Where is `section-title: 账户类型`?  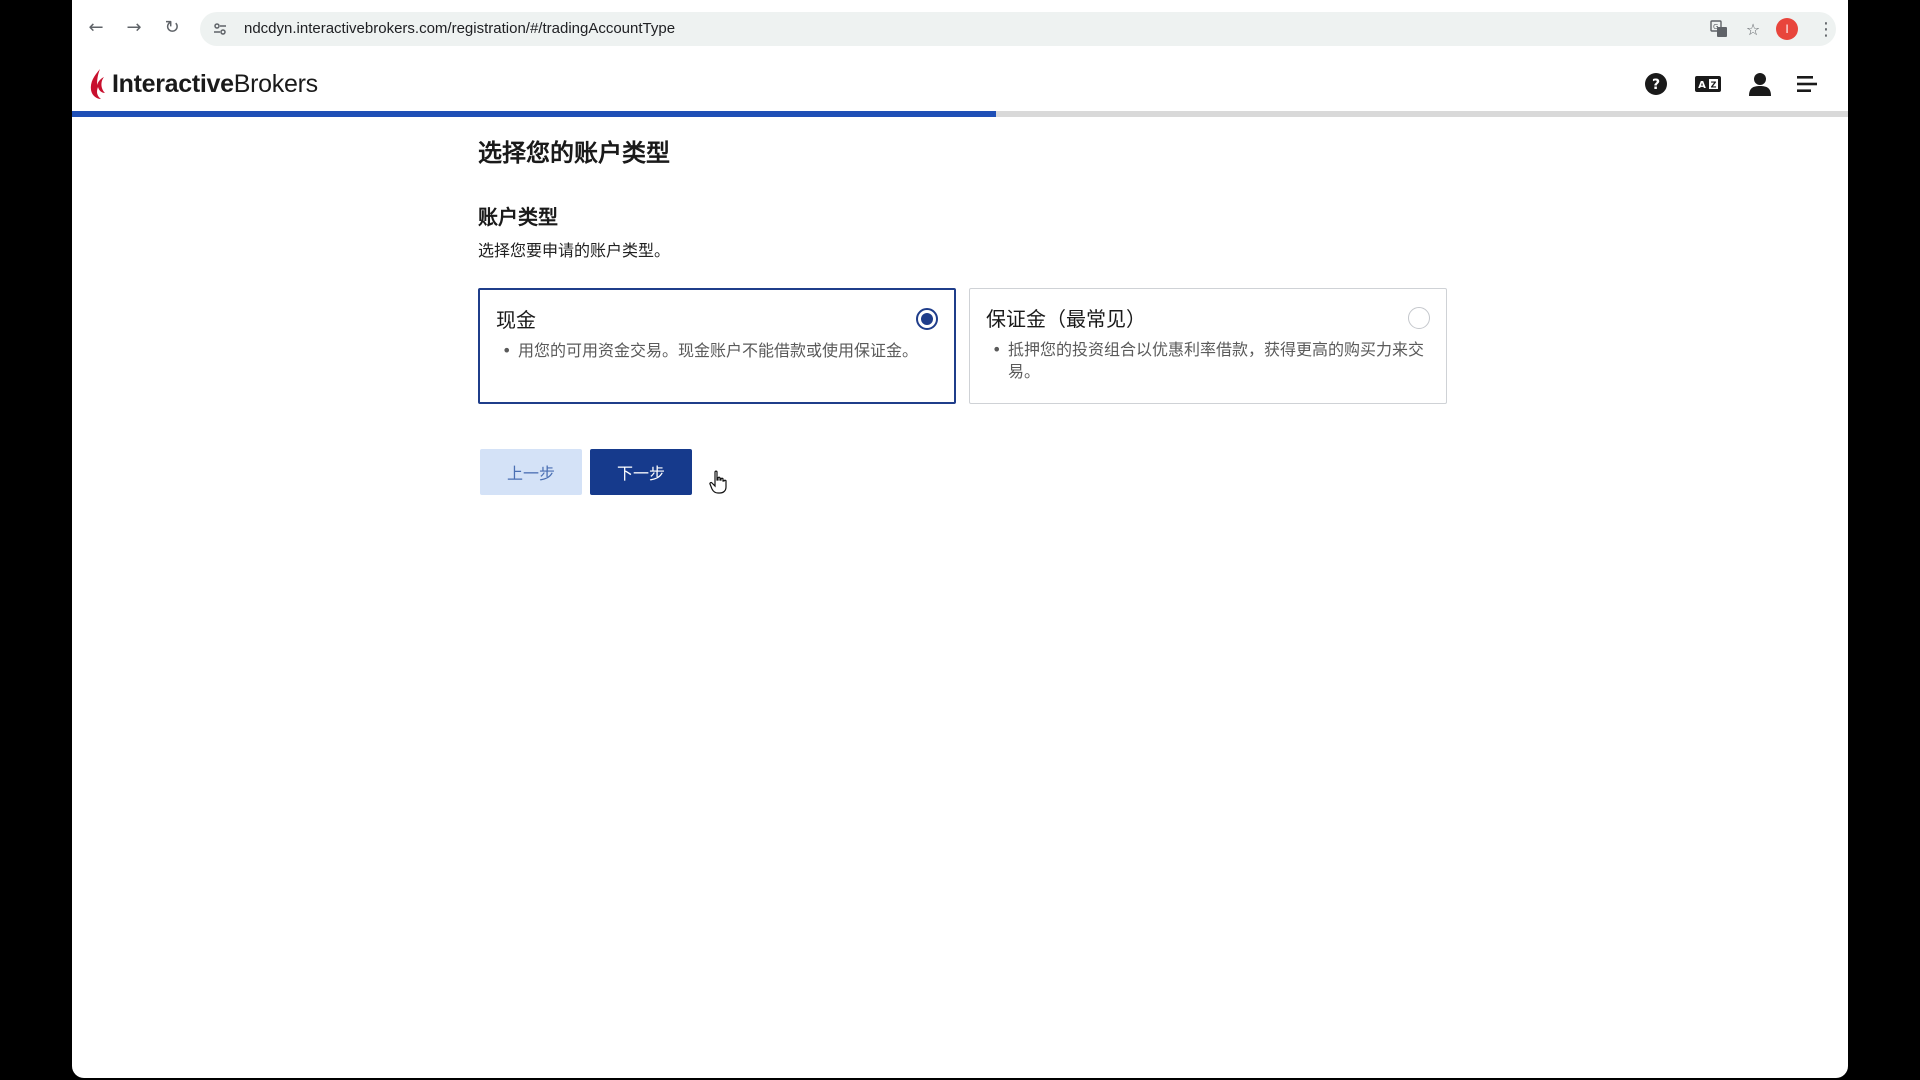
section-title: 账户类型 is located at coordinates (518, 217).